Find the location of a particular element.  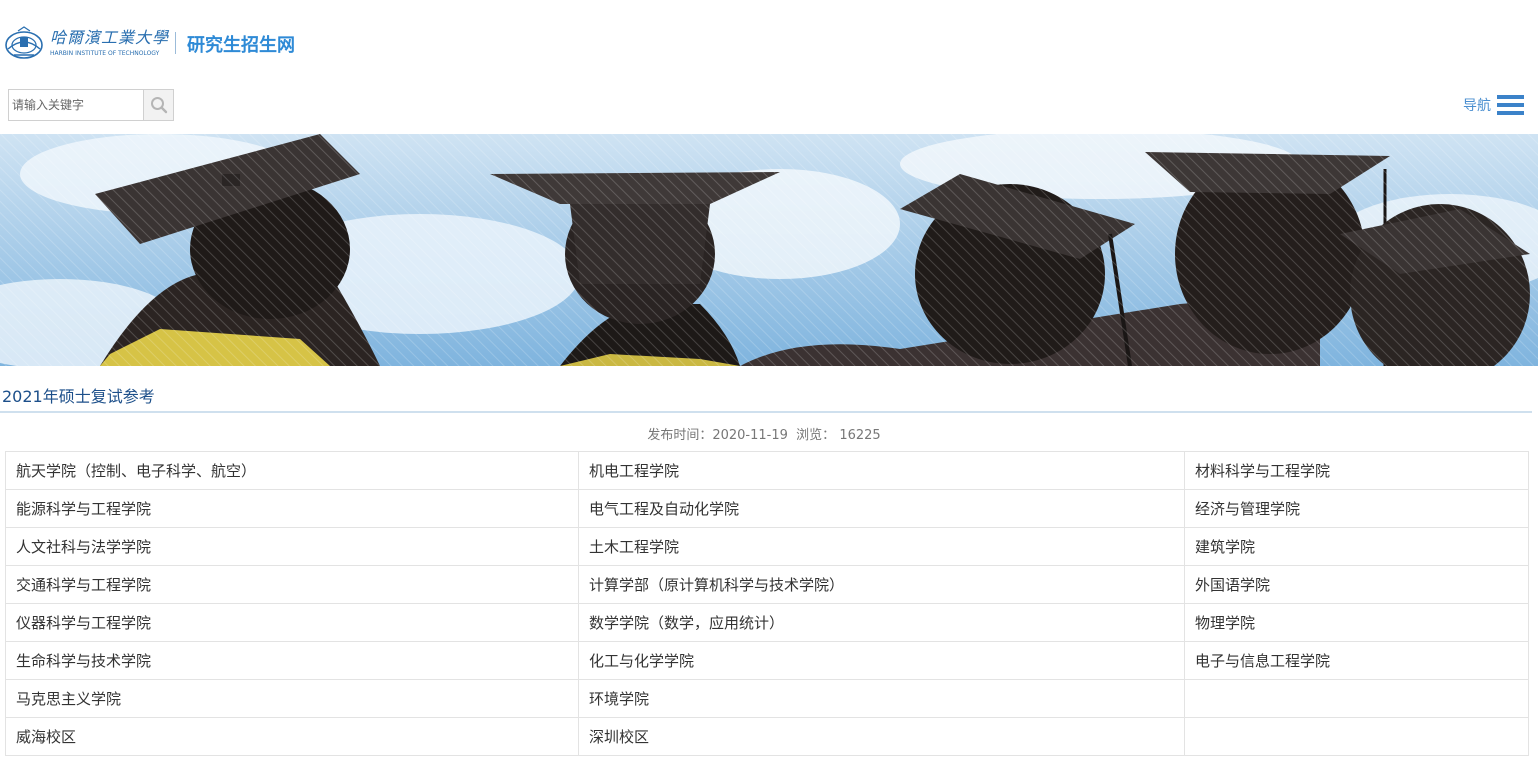

table-row: 交通科学与工程学院 计算学部（原计算机科学与技术学院） 外国语学院 is located at coordinates (767, 584).